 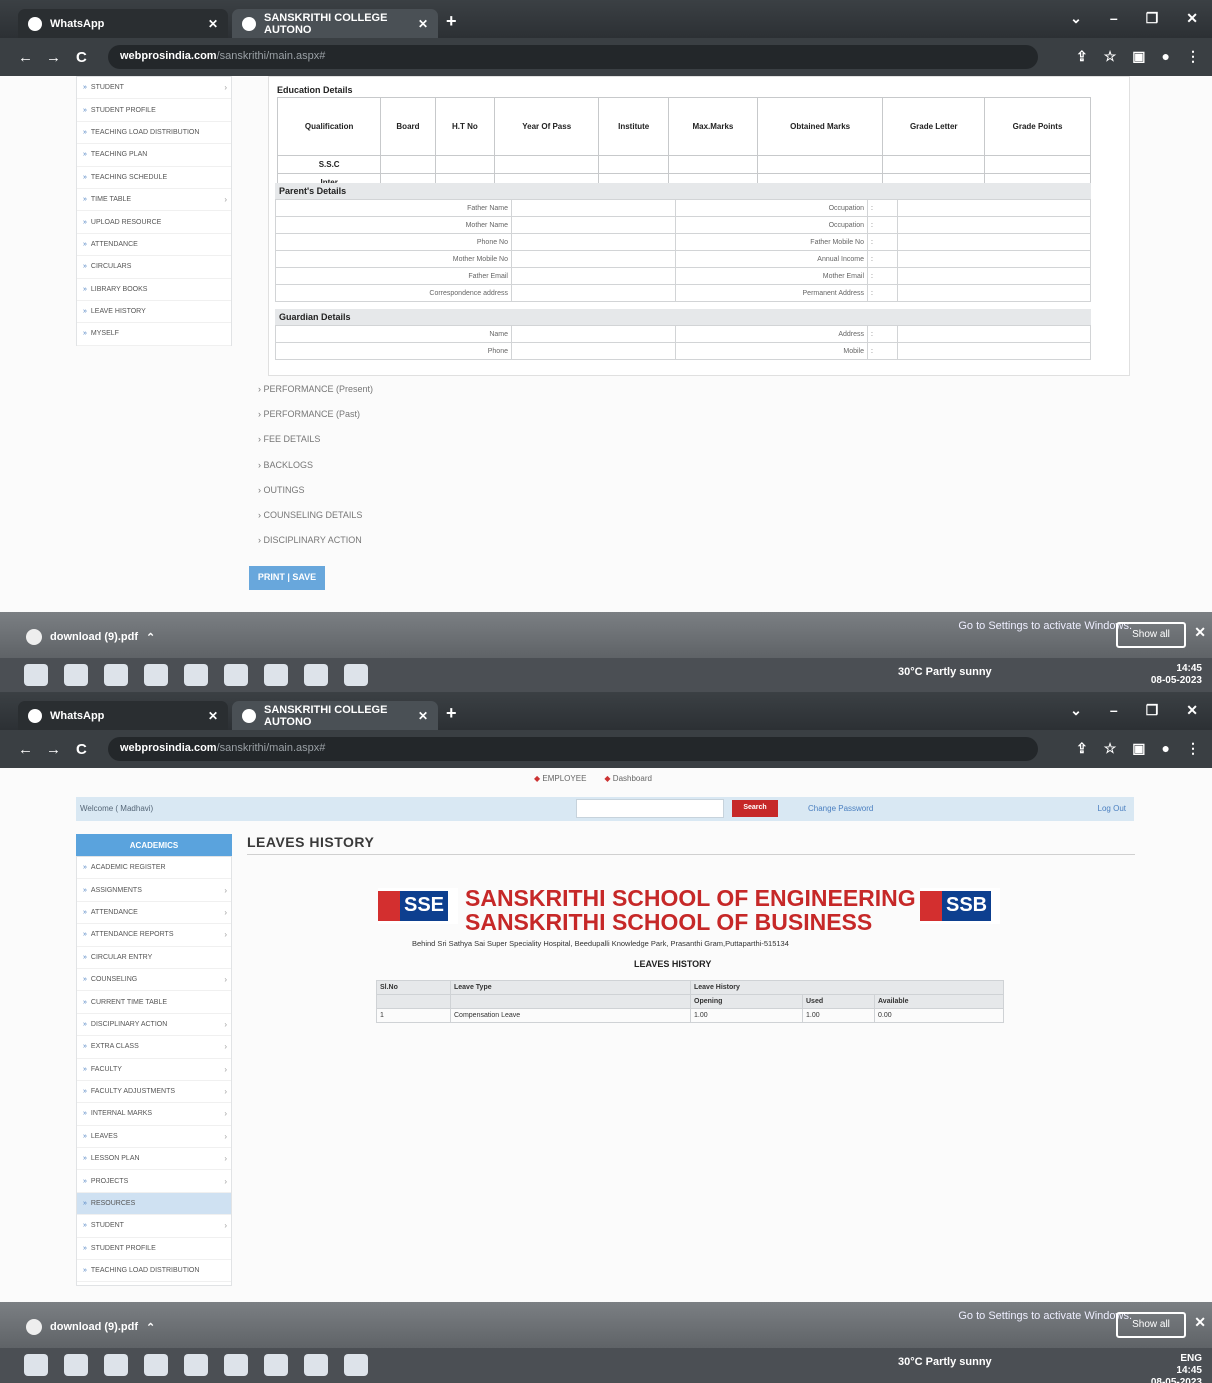 I want to click on sidebar-item: » LESSON PLAN ›, so click(x=154, y=1159).